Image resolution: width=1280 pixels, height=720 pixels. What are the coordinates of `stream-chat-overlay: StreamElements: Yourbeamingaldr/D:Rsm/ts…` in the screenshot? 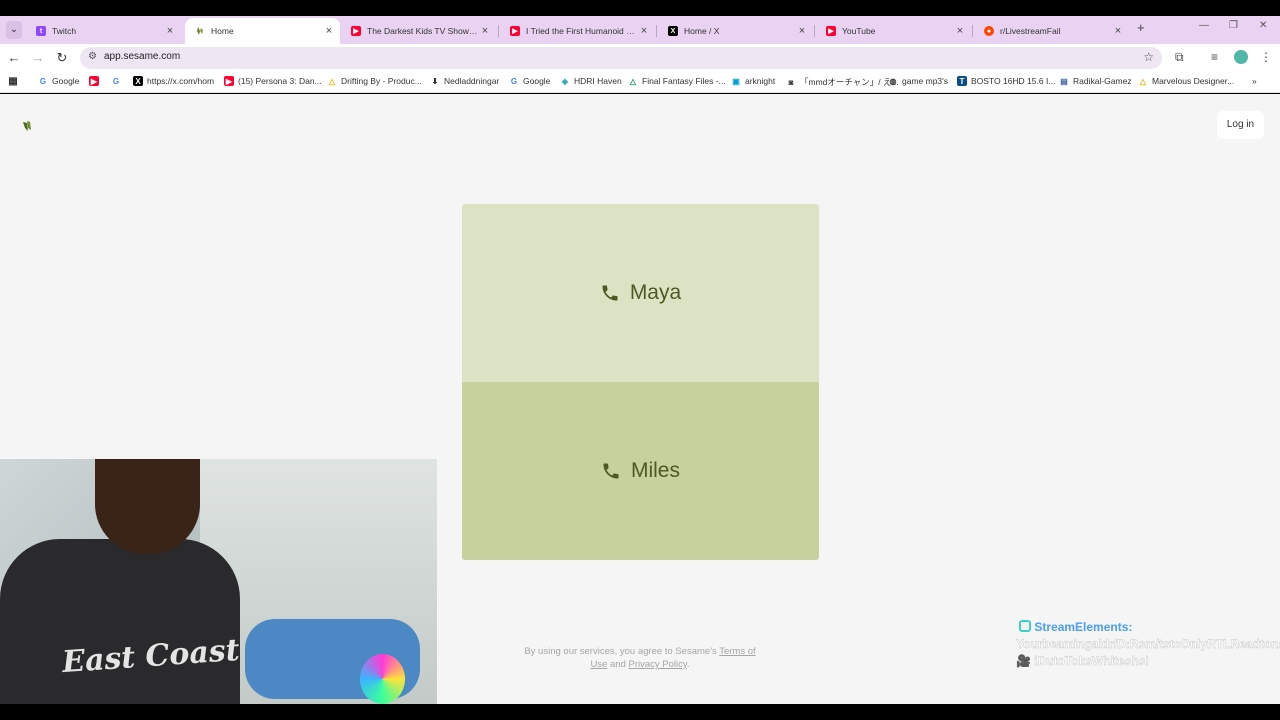 It's located at (1148, 646).